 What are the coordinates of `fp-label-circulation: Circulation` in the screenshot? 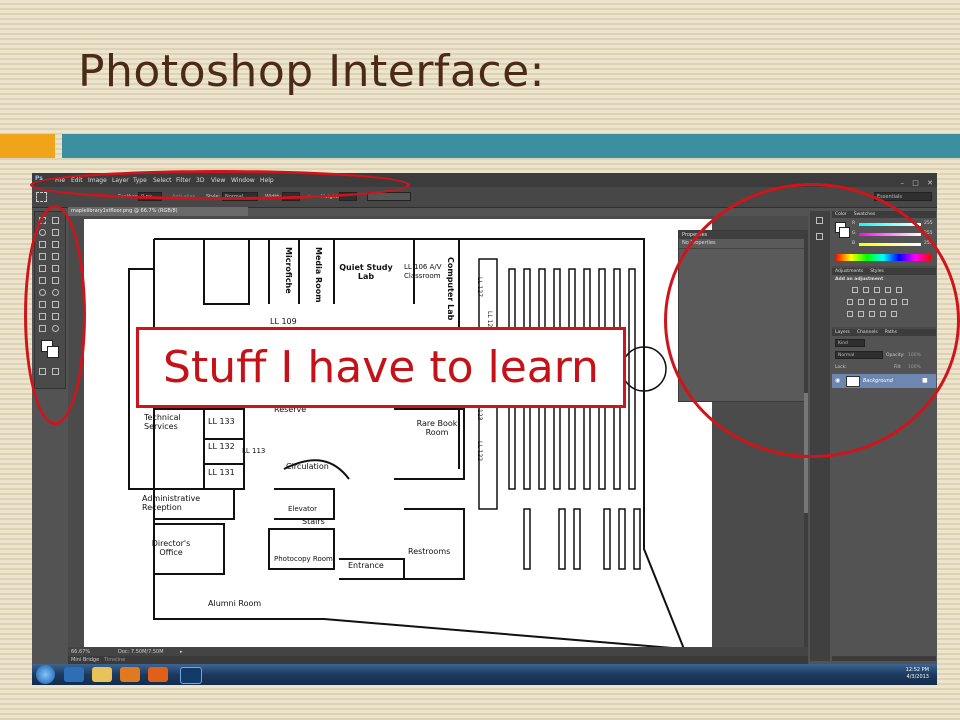 It's located at (307, 466).